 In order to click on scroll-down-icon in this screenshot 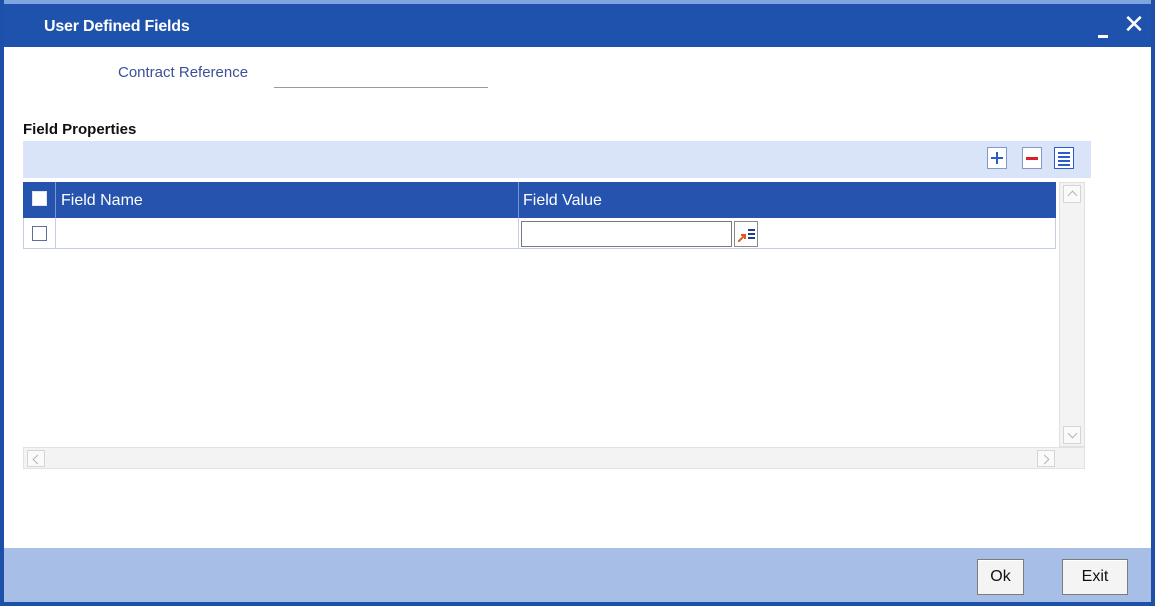, I will do `click(1072, 435)`.